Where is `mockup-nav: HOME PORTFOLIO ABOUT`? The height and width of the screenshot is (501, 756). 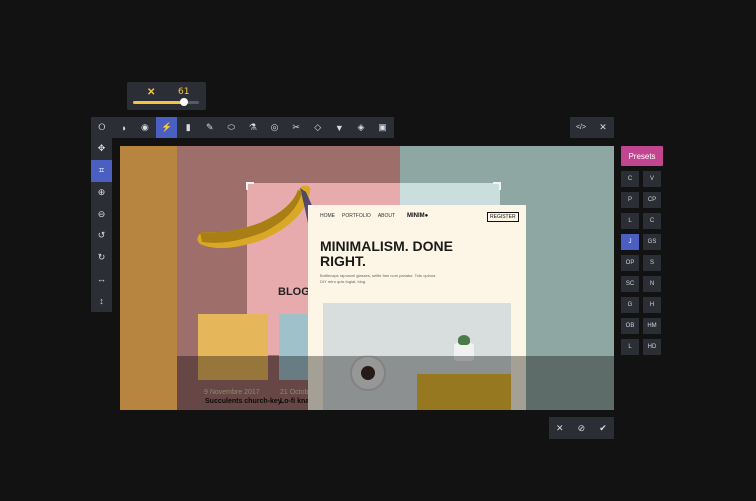 mockup-nav: HOME PORTFOLIO ABOUT is located at coordinates (357, 216).